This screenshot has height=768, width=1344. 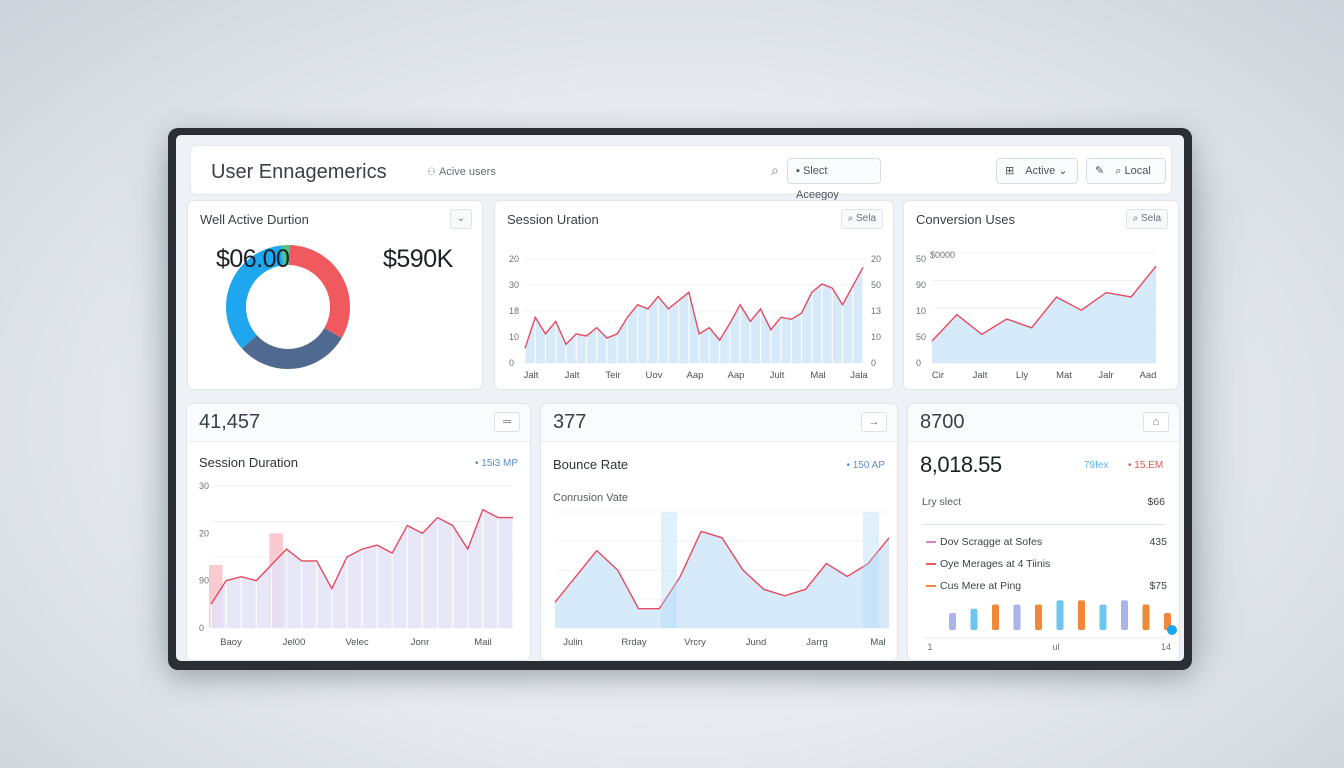 What do you see at coordinates (1105, 375) in the screenshot?
I see `x-tick-label: Jalr` at bounding box center [1105, 375].